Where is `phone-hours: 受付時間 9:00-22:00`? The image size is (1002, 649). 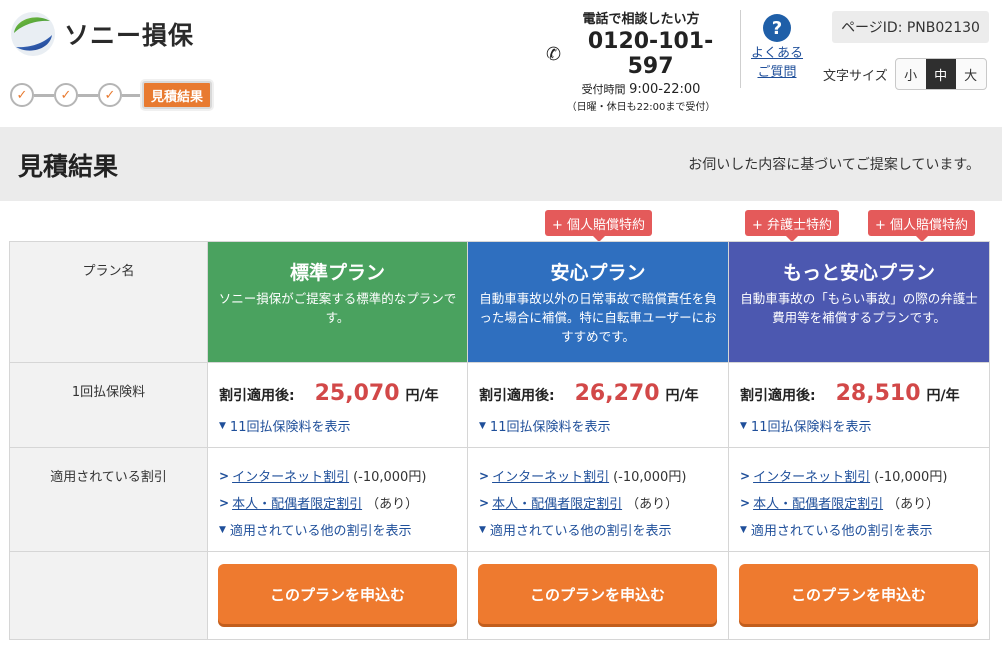
phone-hours: 受付時間 9:00-22:00 is located at coordinates (641, 89).